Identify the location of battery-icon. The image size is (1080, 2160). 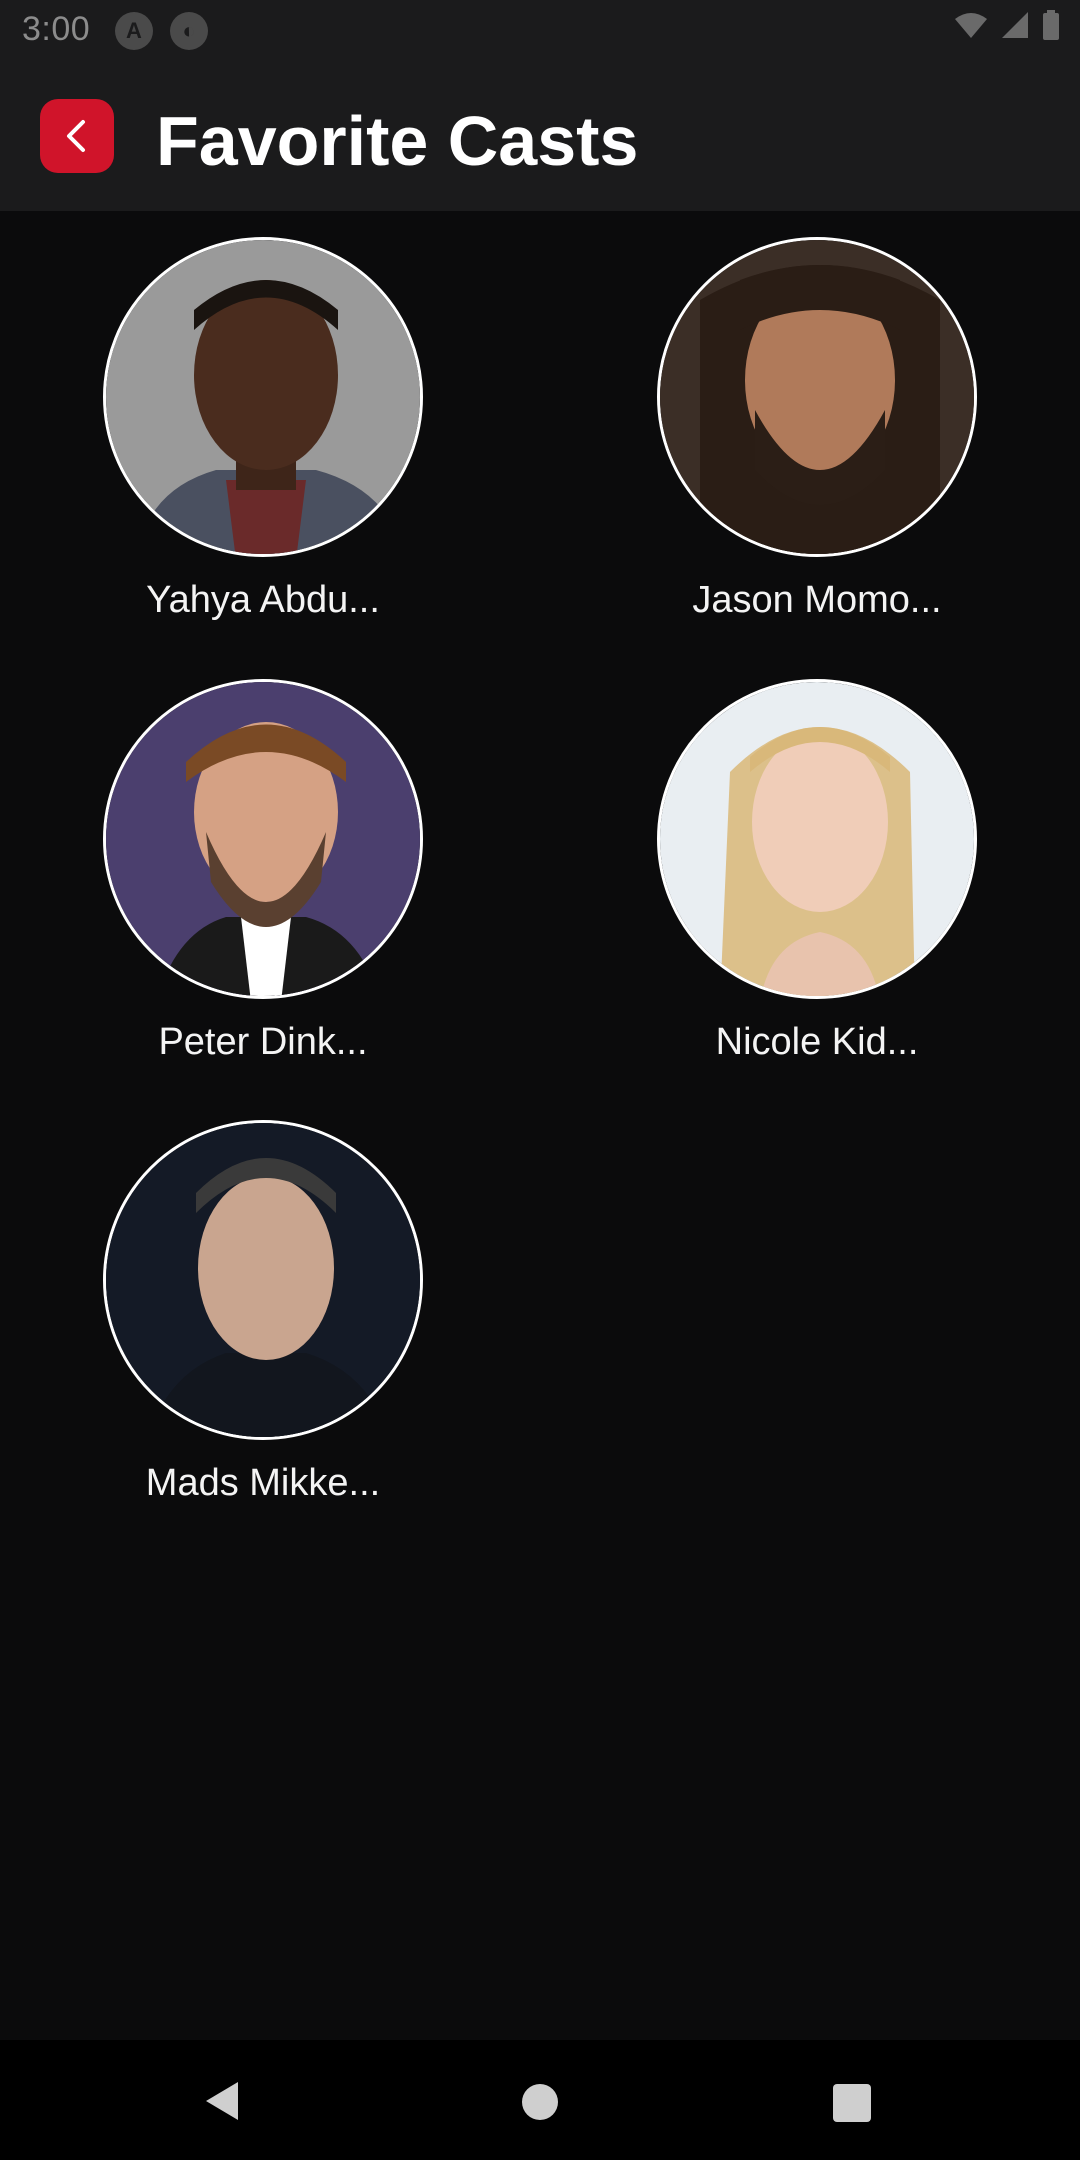
(1051, 25).